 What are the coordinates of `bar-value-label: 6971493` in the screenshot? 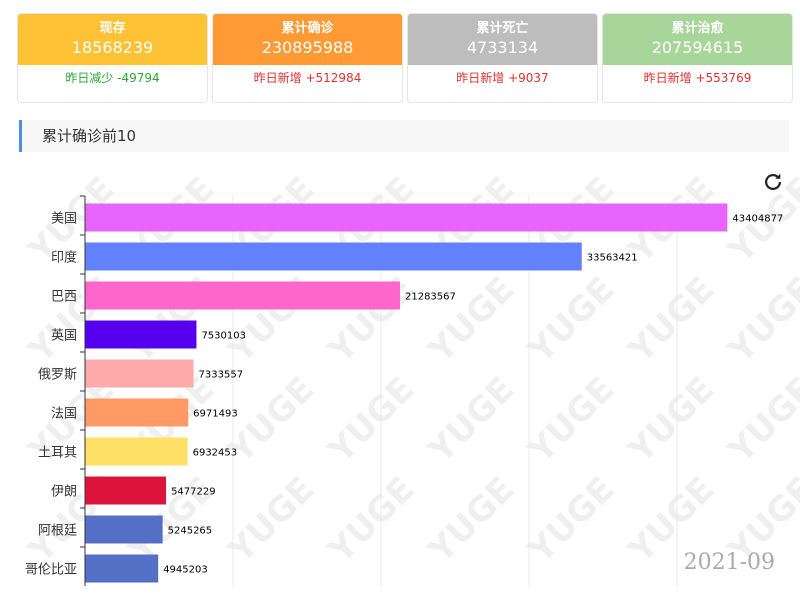 It's located at (215, 414).